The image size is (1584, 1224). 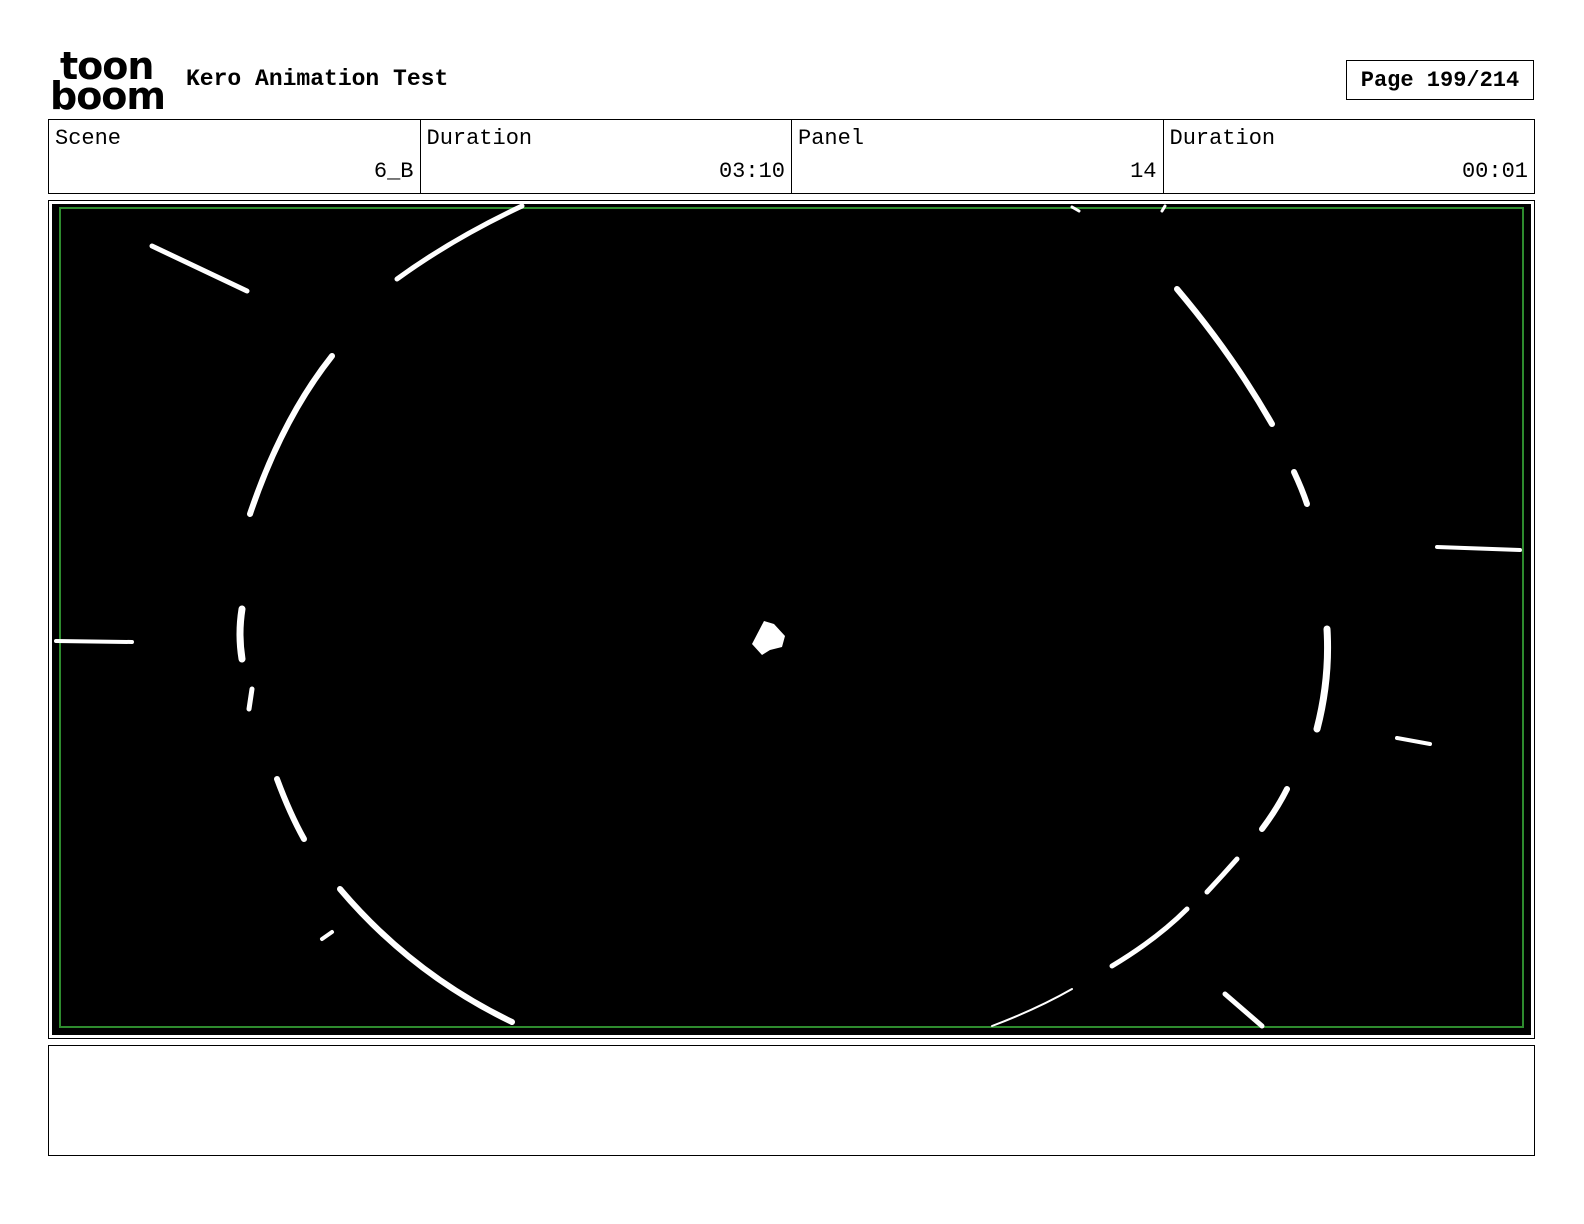 I want to click on panel-duration-cell: Duration 00:01, so click(x=1349, y=156).